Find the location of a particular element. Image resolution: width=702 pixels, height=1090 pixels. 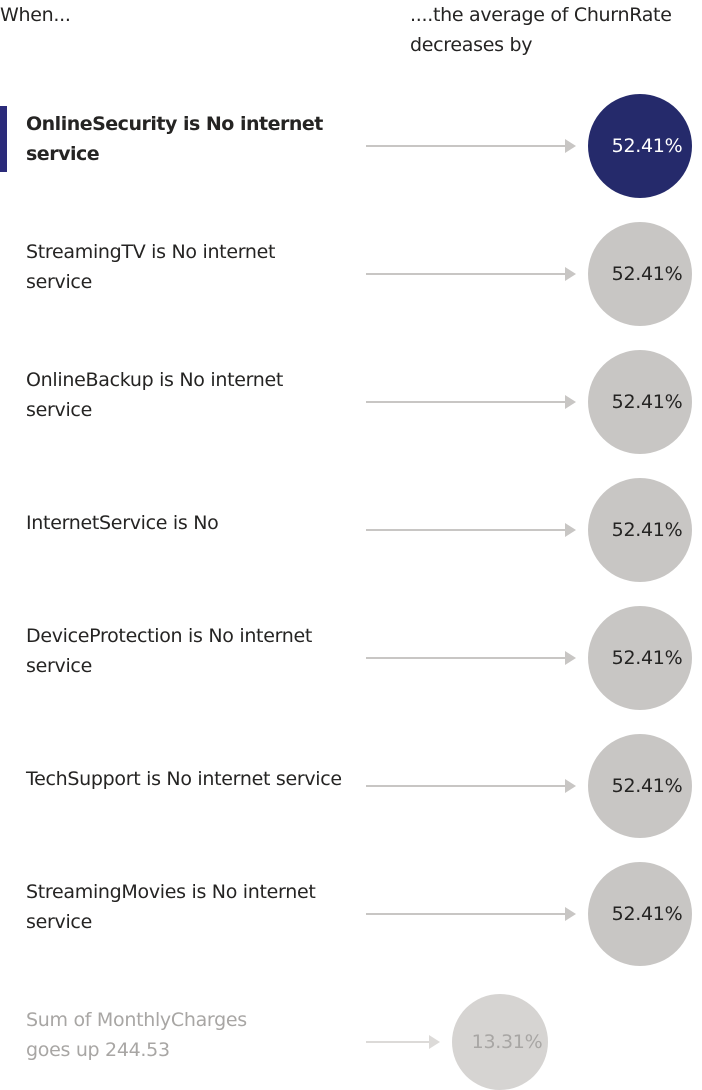

effect-bubble: 13.31% is located at coordinates (500, 1042).